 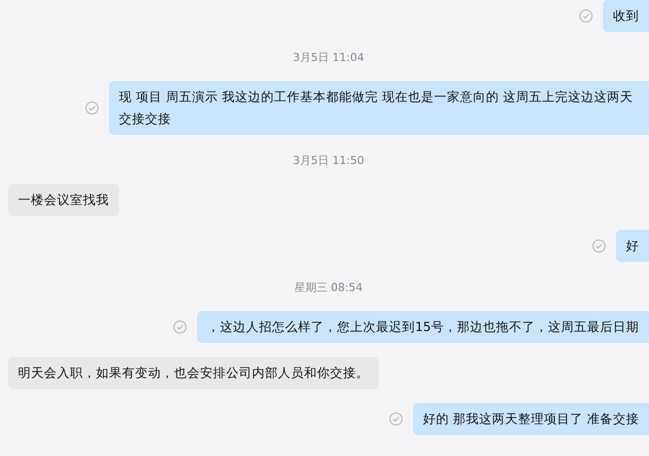 I want to click on sent-message: 收到, so click(x=626, y=16).